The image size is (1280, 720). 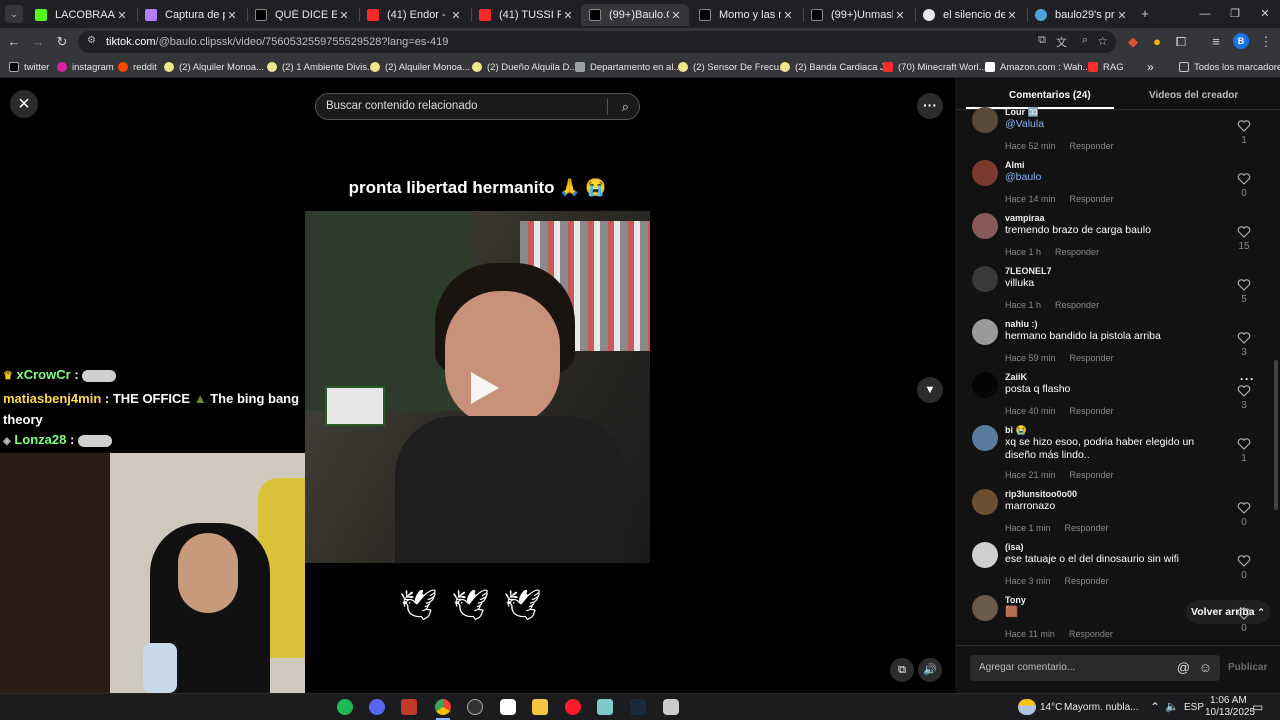 What do you see at coordinates (1015, 600) in the screenshot?
I see `comment-username: Tony` at bounding box center [1015, 600].